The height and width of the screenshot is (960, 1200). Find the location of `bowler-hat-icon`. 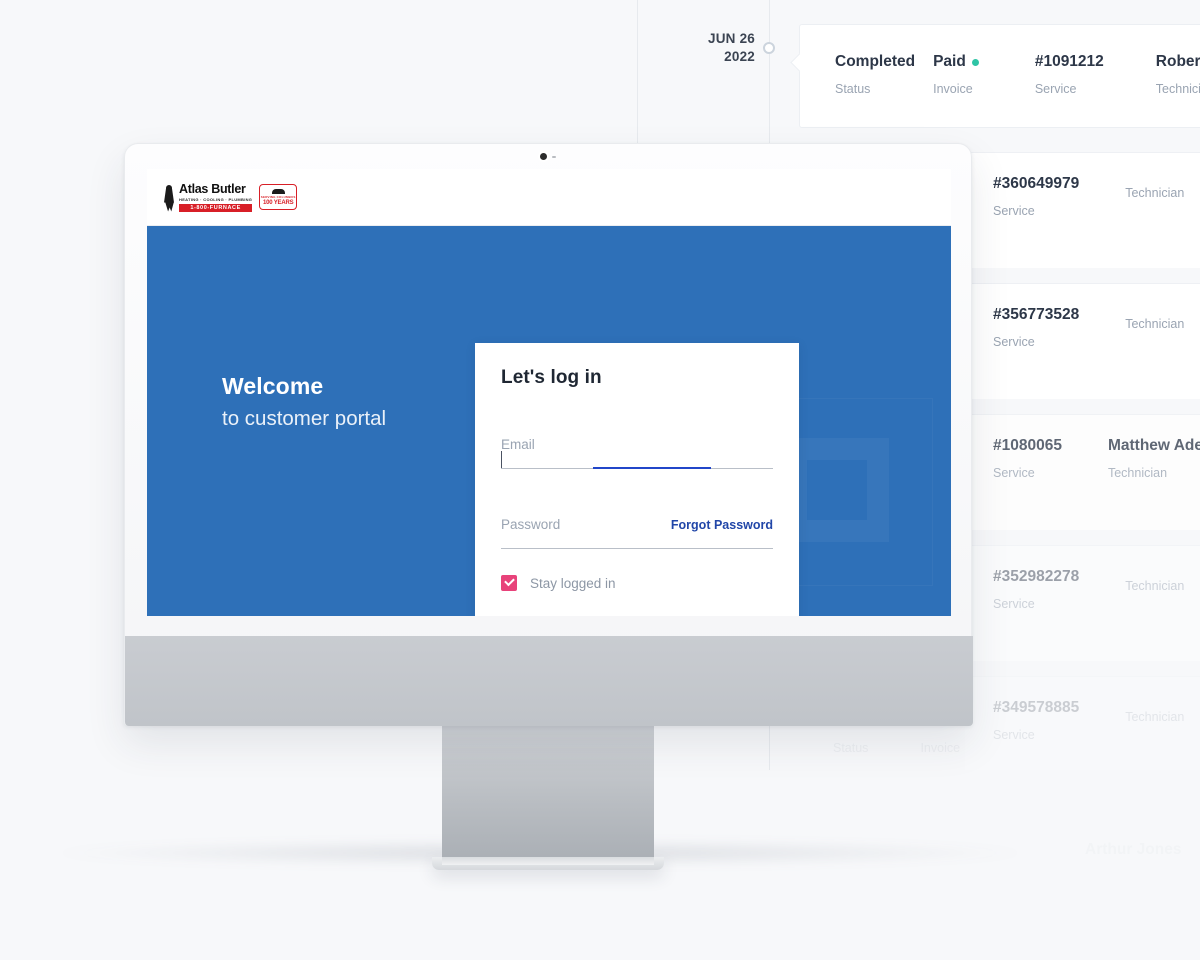

bowler-hat-icon is located at coordinates (278, 191).